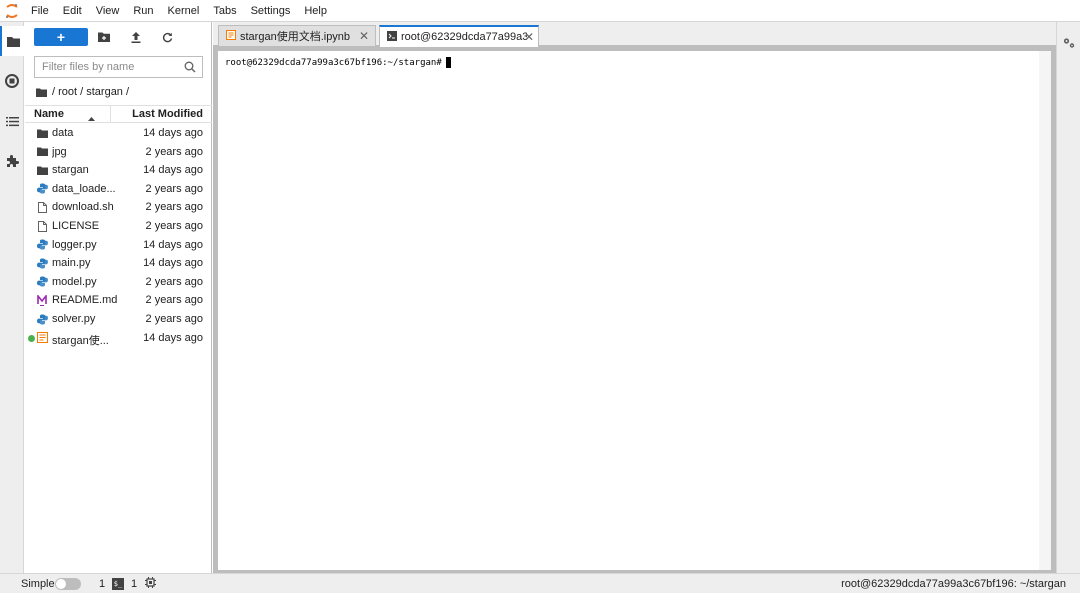  What do you see at coordinates (231, 36) in the screenshot?
I see `notebook-icon` at bounding box center [231, 36].